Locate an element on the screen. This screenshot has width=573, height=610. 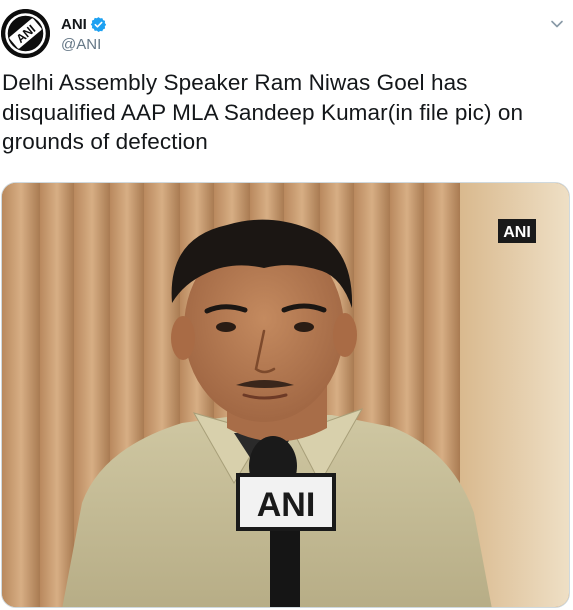
chevron-down-icon is located at coordinates (557, 24).